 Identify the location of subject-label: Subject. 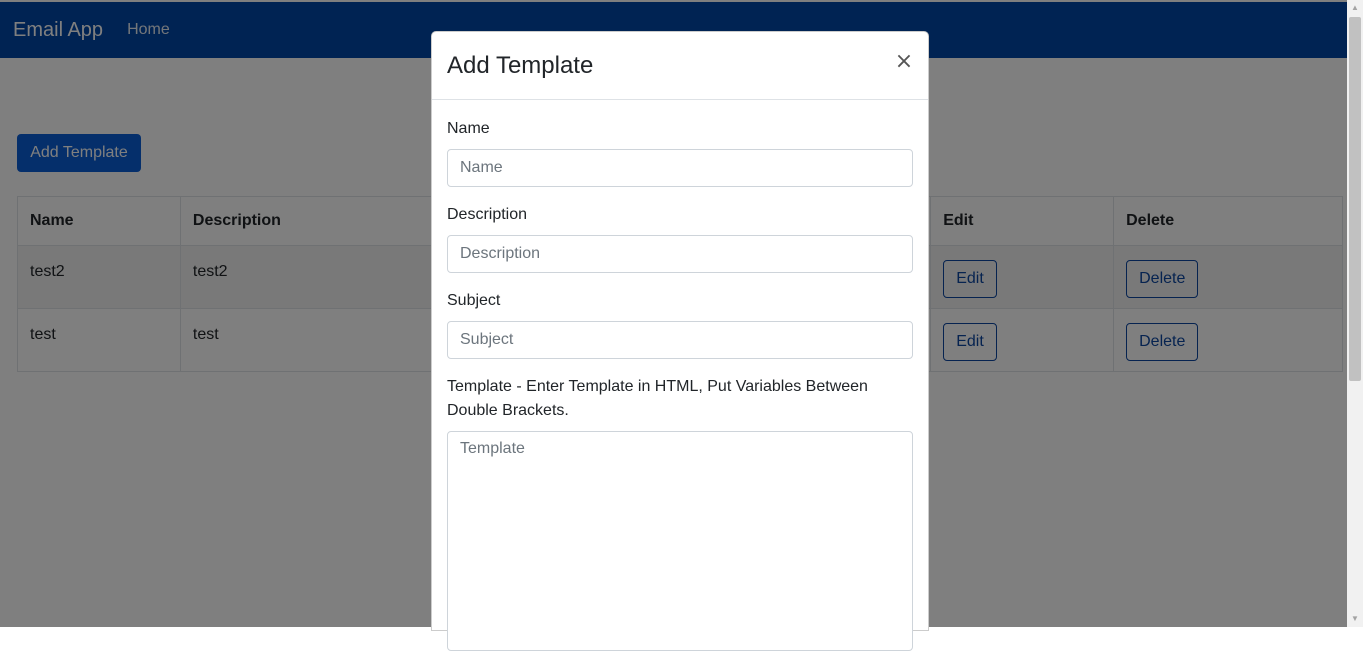
(474, 300).